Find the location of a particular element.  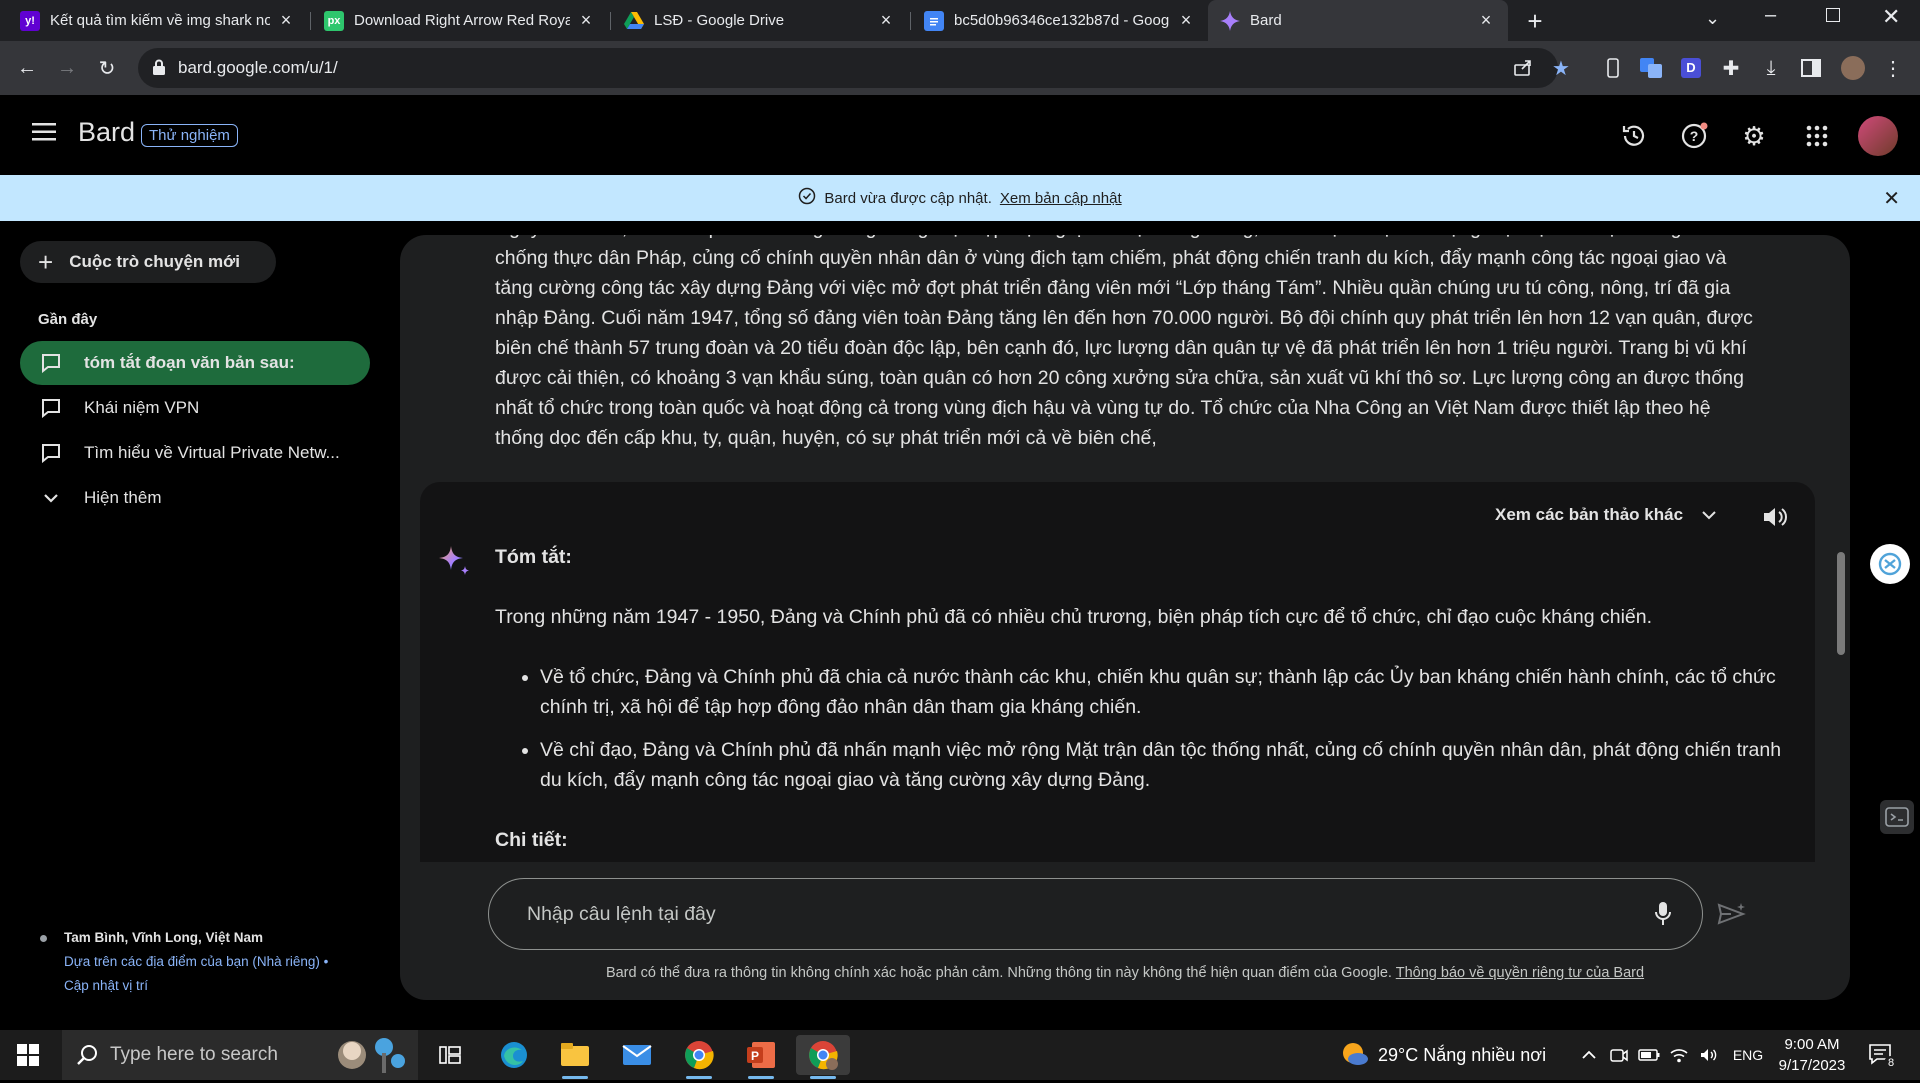

browser-tab-yahoo: y! Kết quả tìm kiếm về img shark nơ × is located at coordinates (158, 20).